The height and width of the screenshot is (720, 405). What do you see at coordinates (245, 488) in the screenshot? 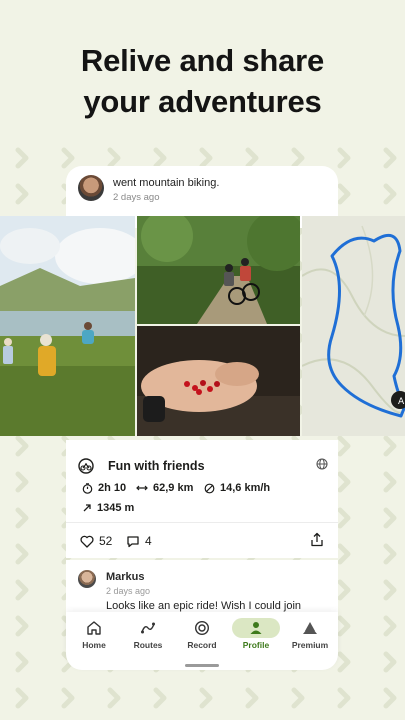
I see `speed-value: 14,6 km/h` at bounding box center [245, 488].